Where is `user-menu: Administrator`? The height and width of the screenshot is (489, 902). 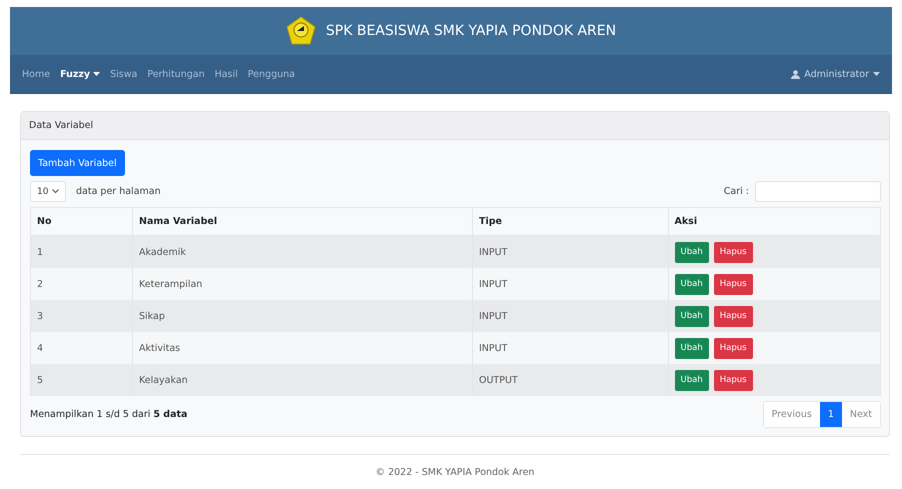 user-menu: Administrator is located at coordinates (835, 74).